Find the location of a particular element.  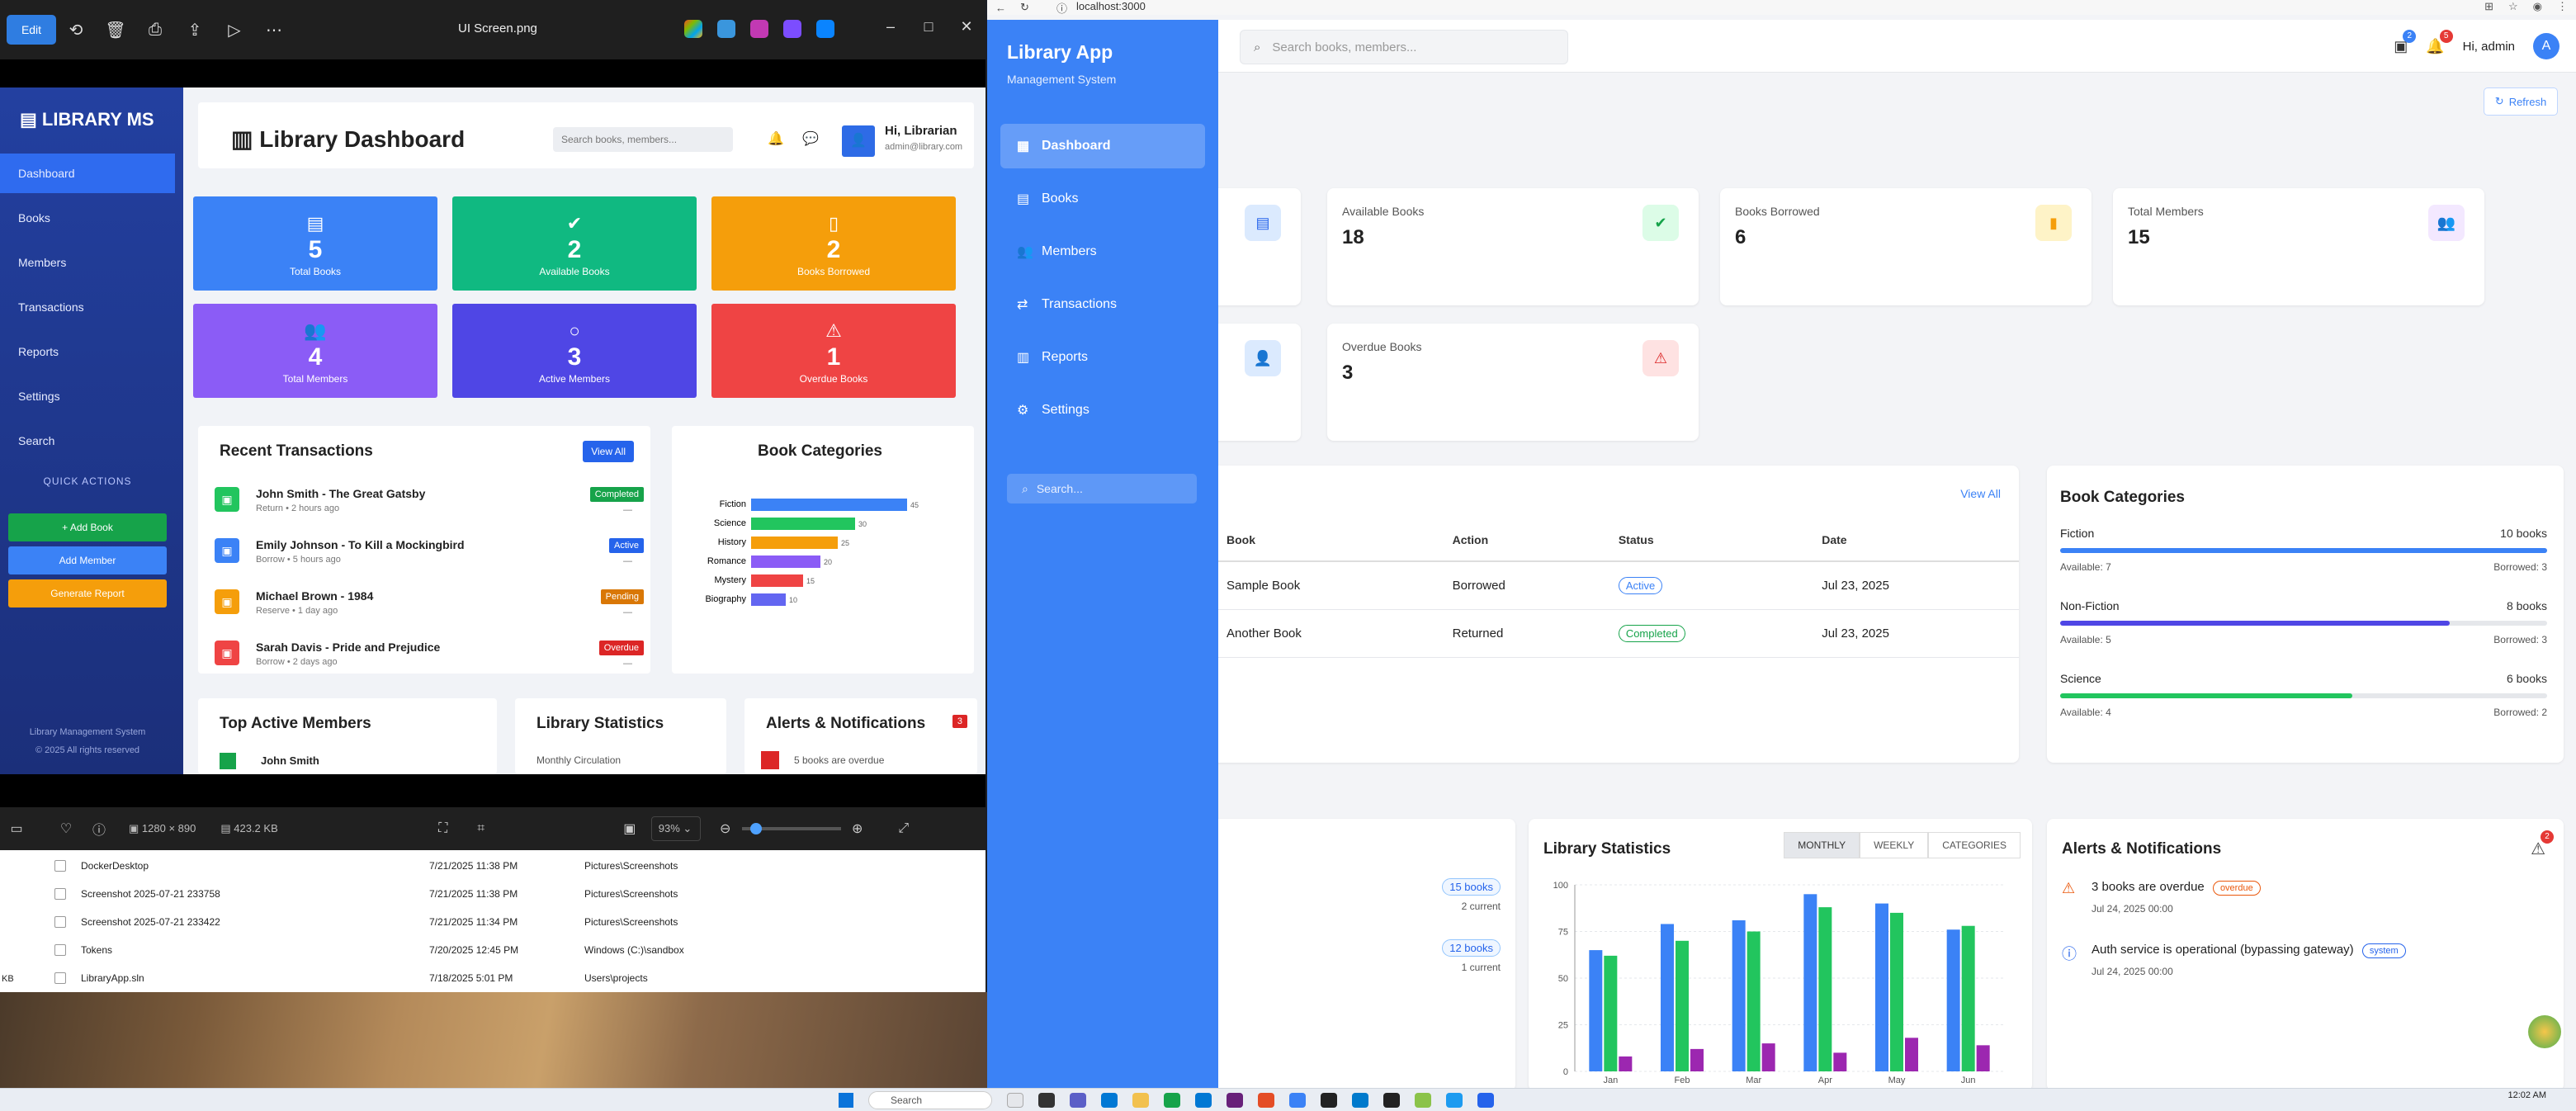

lms-nav-reports: Reports is located at coordinates (87, 351).